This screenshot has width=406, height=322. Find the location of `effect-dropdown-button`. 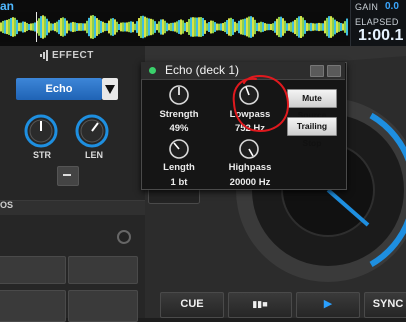

effect-dropdown-button is located at coordinates (110, 89).